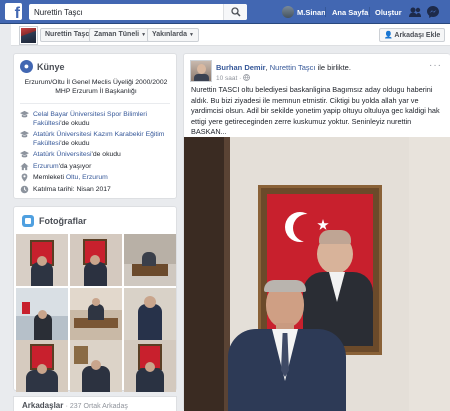 The height and width of the screenshot is (411, 450). What do you see at coordinates (24, 166) in the screenshot?
I see `home-icon` at bounding box center [24, 166].